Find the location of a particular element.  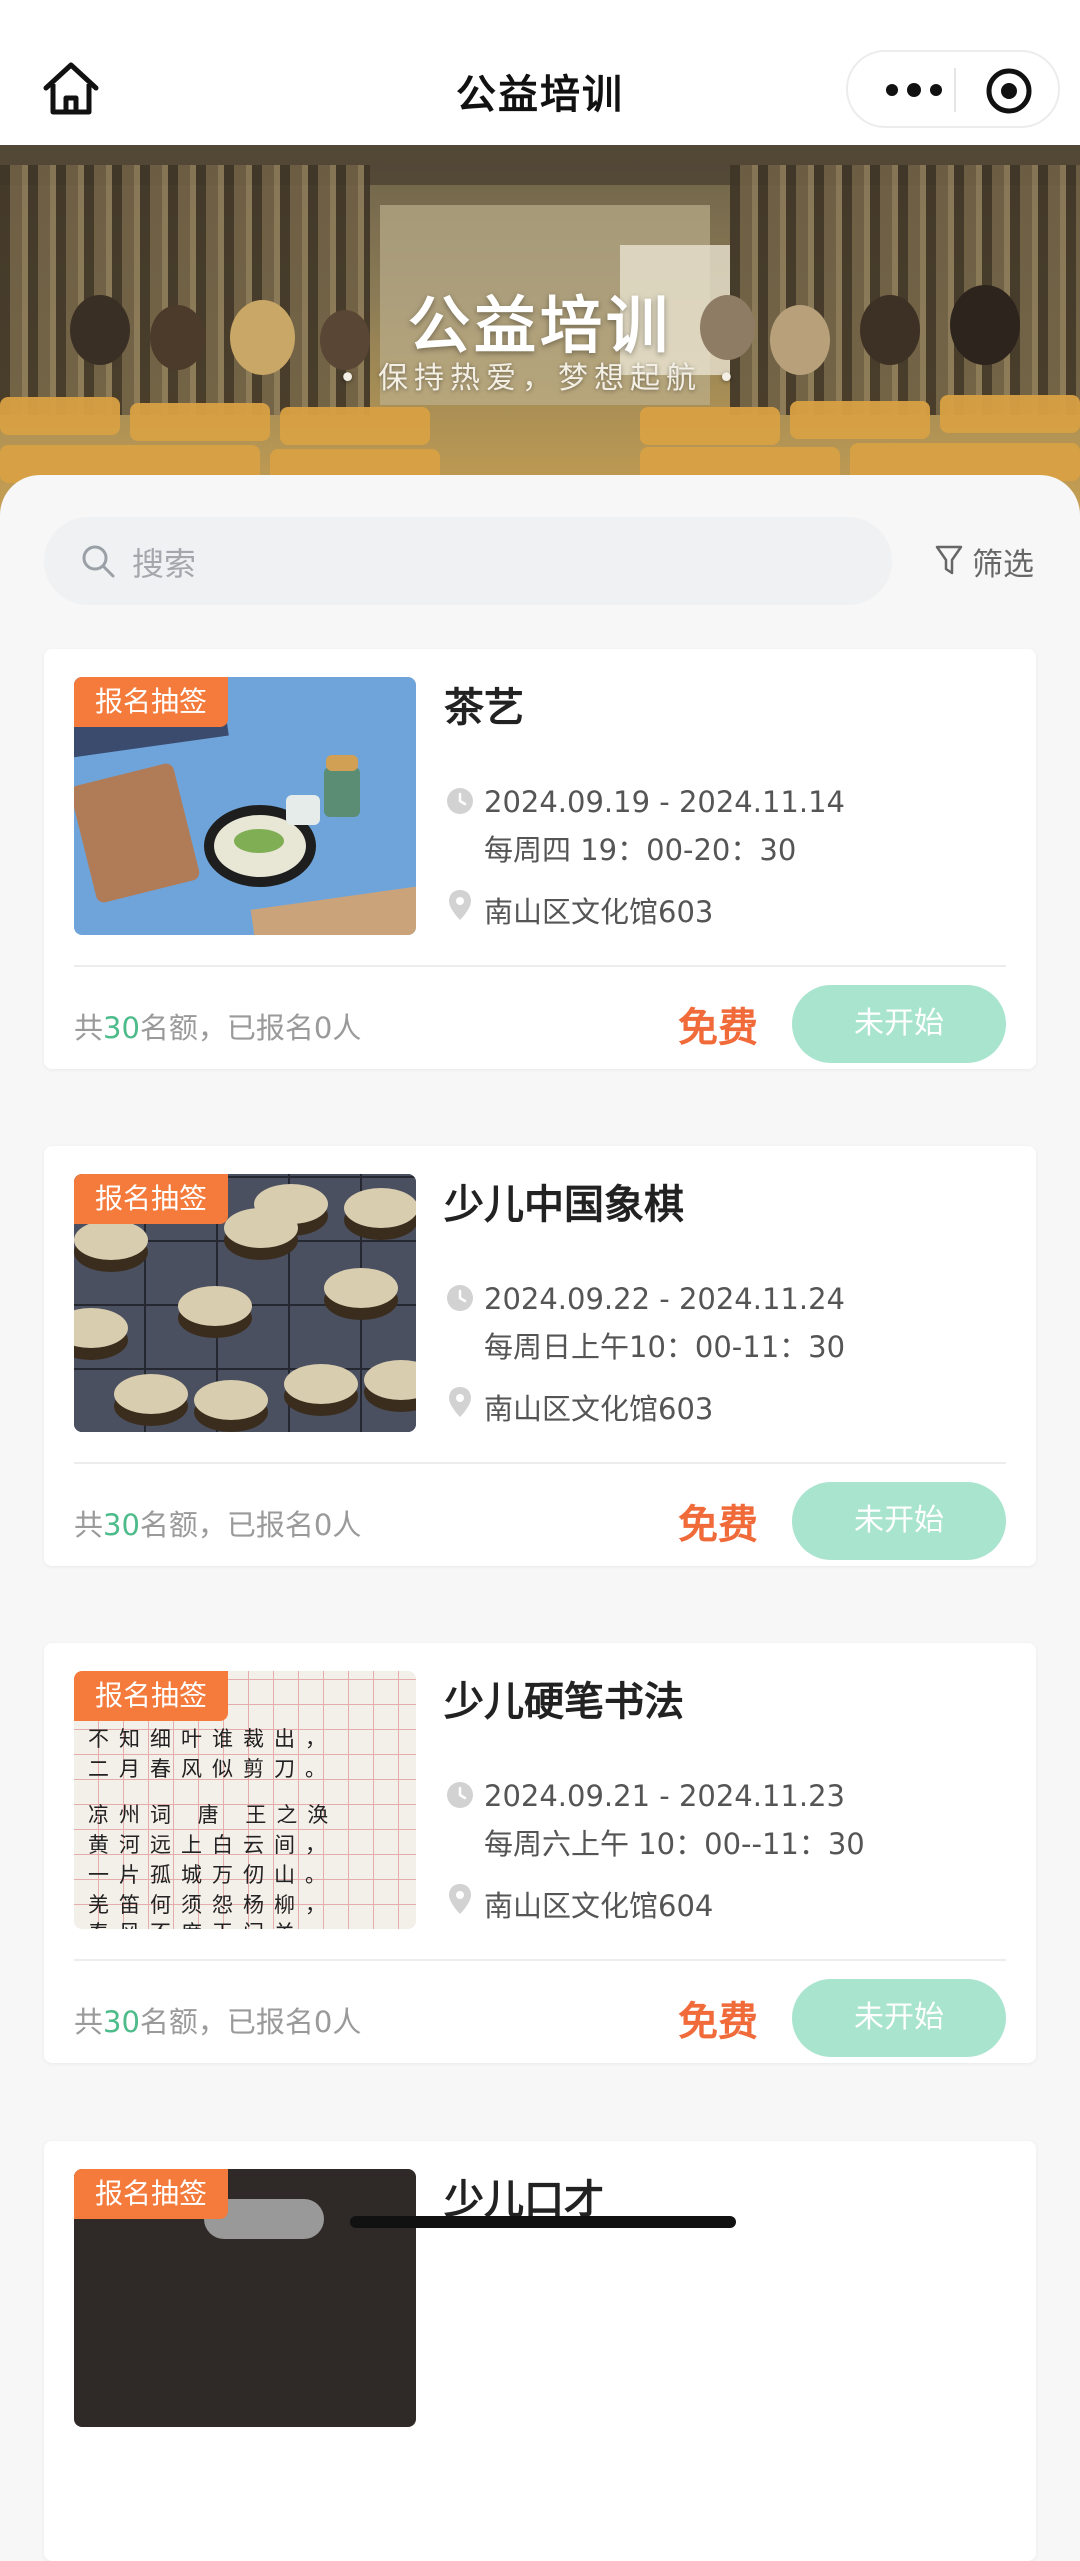

thumb-calligraphy-line: 一片孤城万仞山。 is located at coordinates (212, 1875).